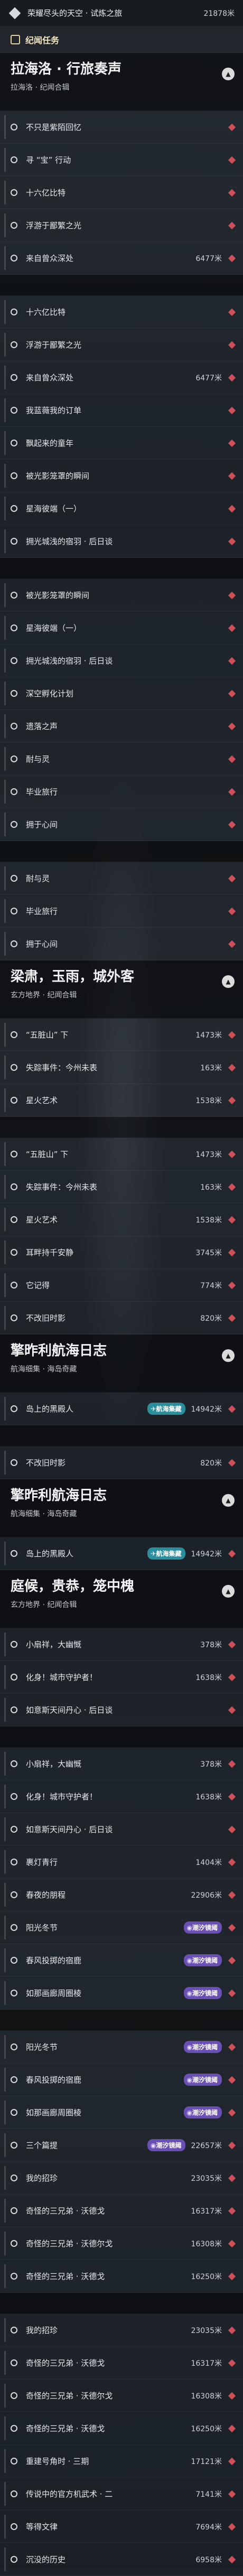  What do you see at coordinates (121, 2494) in the screenshot?
I see `quest-item: 传说中的官方机武术 · 二 7141米` at bounding box center [121, 2494].